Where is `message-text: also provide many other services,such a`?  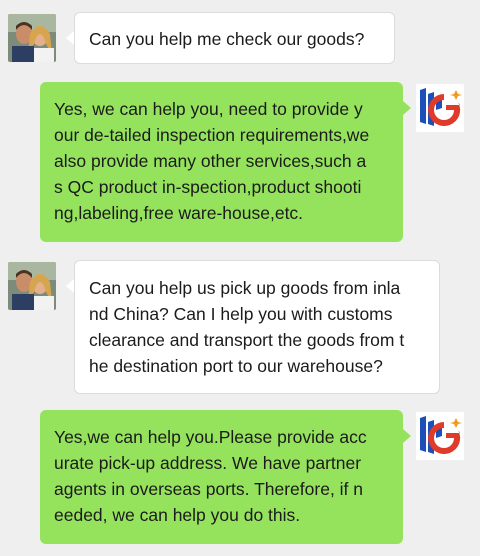 message-text: also provide many other services,such a is located at coordinates (210, 161).